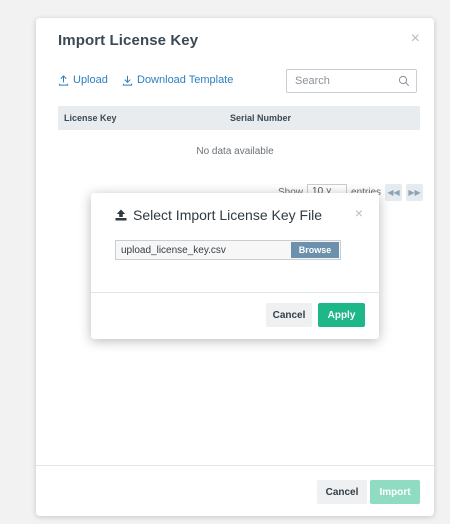 The image size is (450, 524). I want to click on dialog-cancel-button: Cancel, so click(289, 315).